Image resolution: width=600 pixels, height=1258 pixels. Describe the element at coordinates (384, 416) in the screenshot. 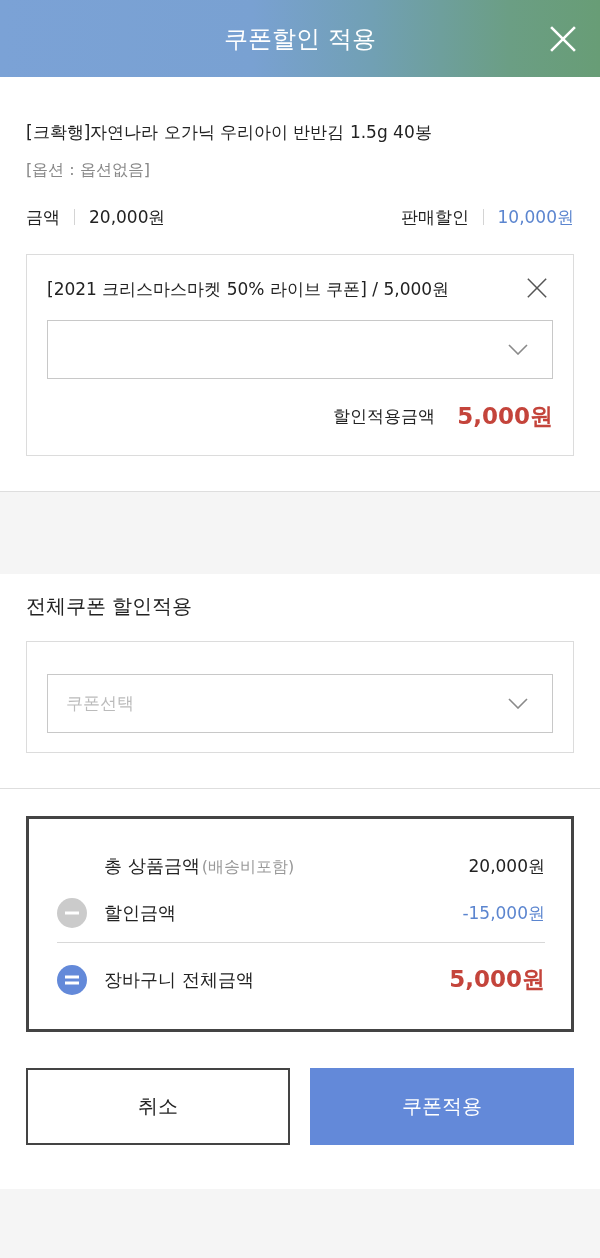

I see `discount-applied-label: 할인적용금액` at that location.